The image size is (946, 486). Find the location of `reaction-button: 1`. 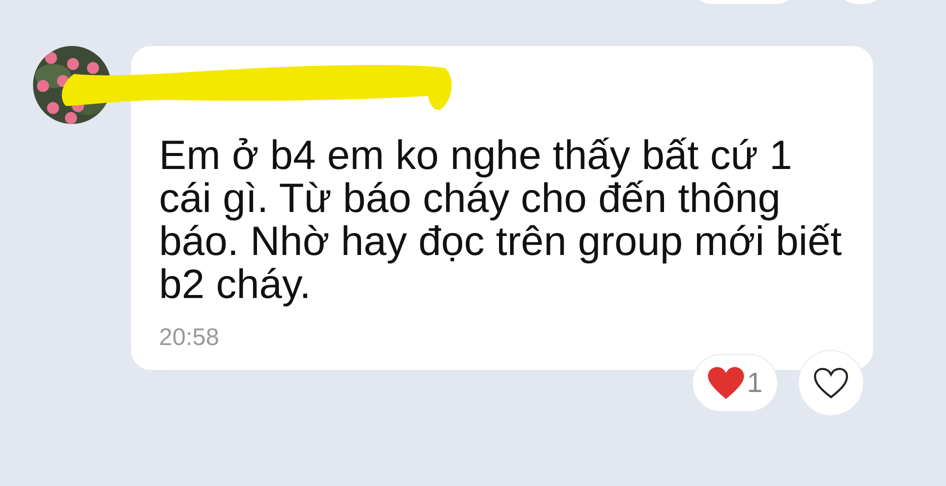

reaction-button: 1 is located at coordinates (735, 383).